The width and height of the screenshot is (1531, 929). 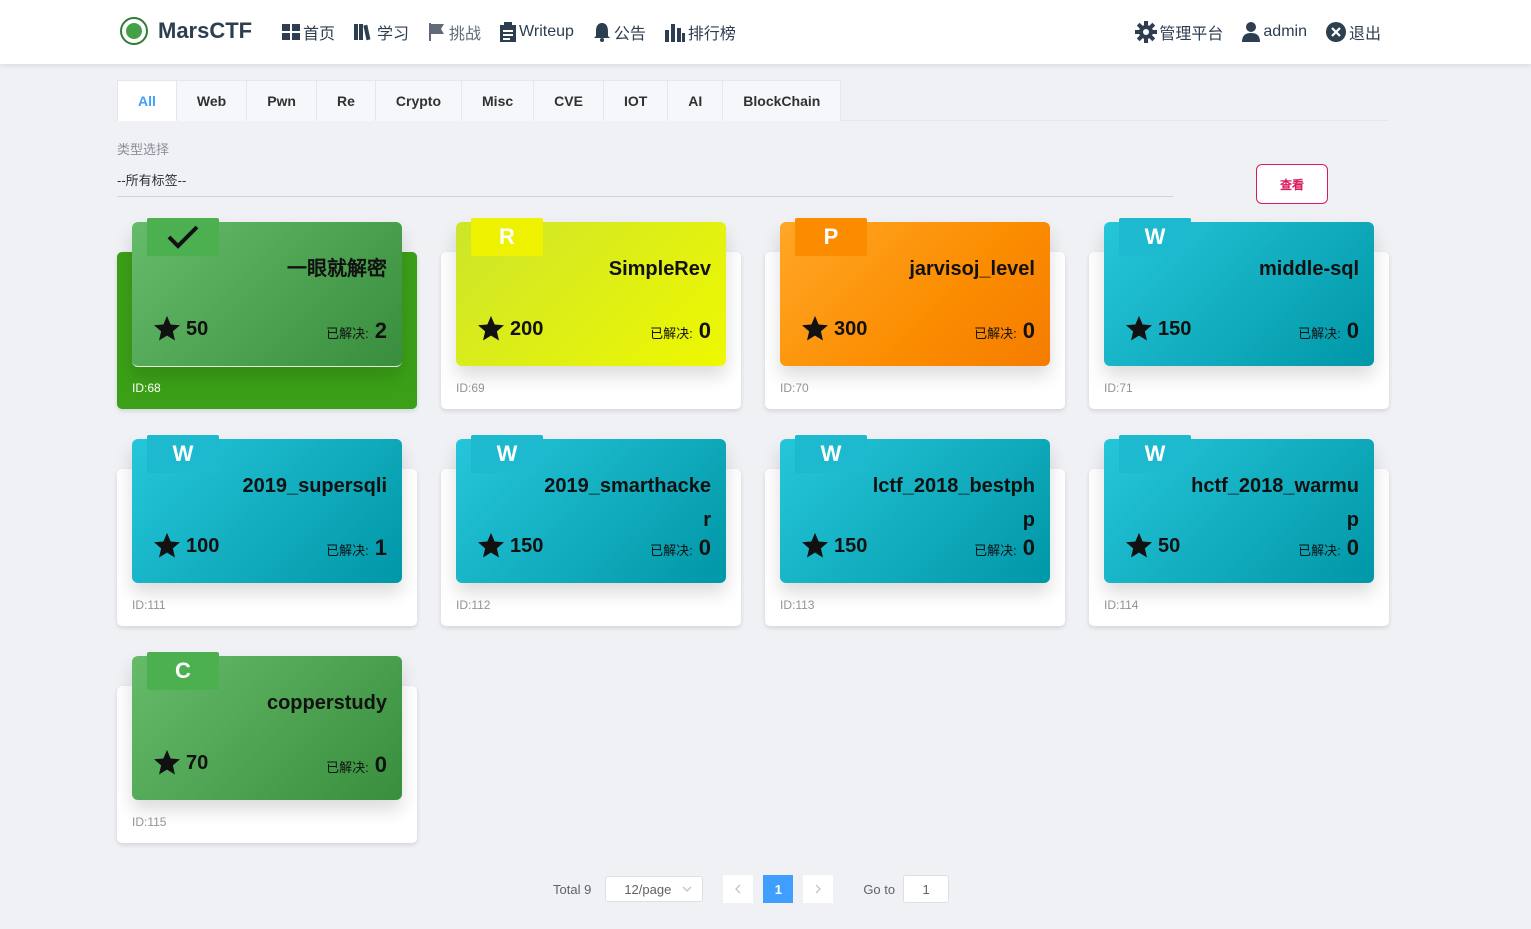 I want to click on challenge-title: SimpleRev, so click(x=659, y=269).